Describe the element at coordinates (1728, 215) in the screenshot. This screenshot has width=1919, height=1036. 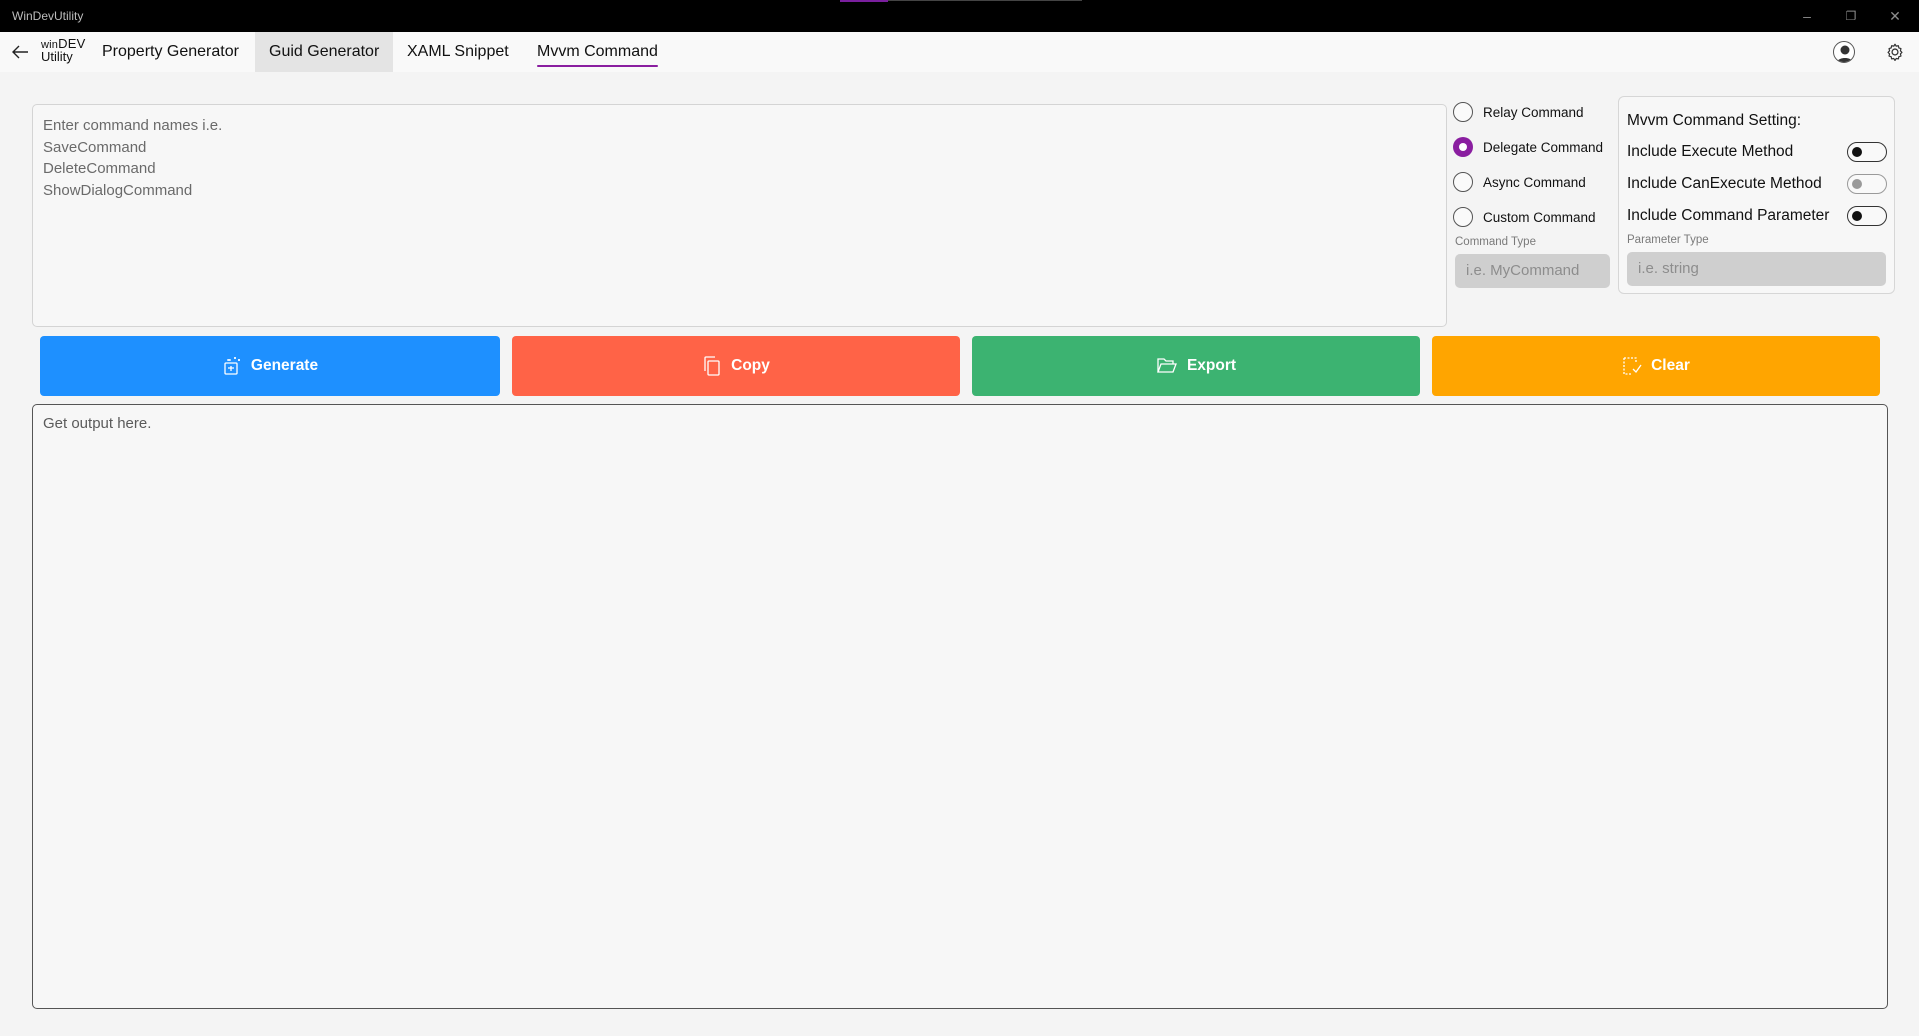
I see `setting-parameter-label: Include Command Parameter` at that location.